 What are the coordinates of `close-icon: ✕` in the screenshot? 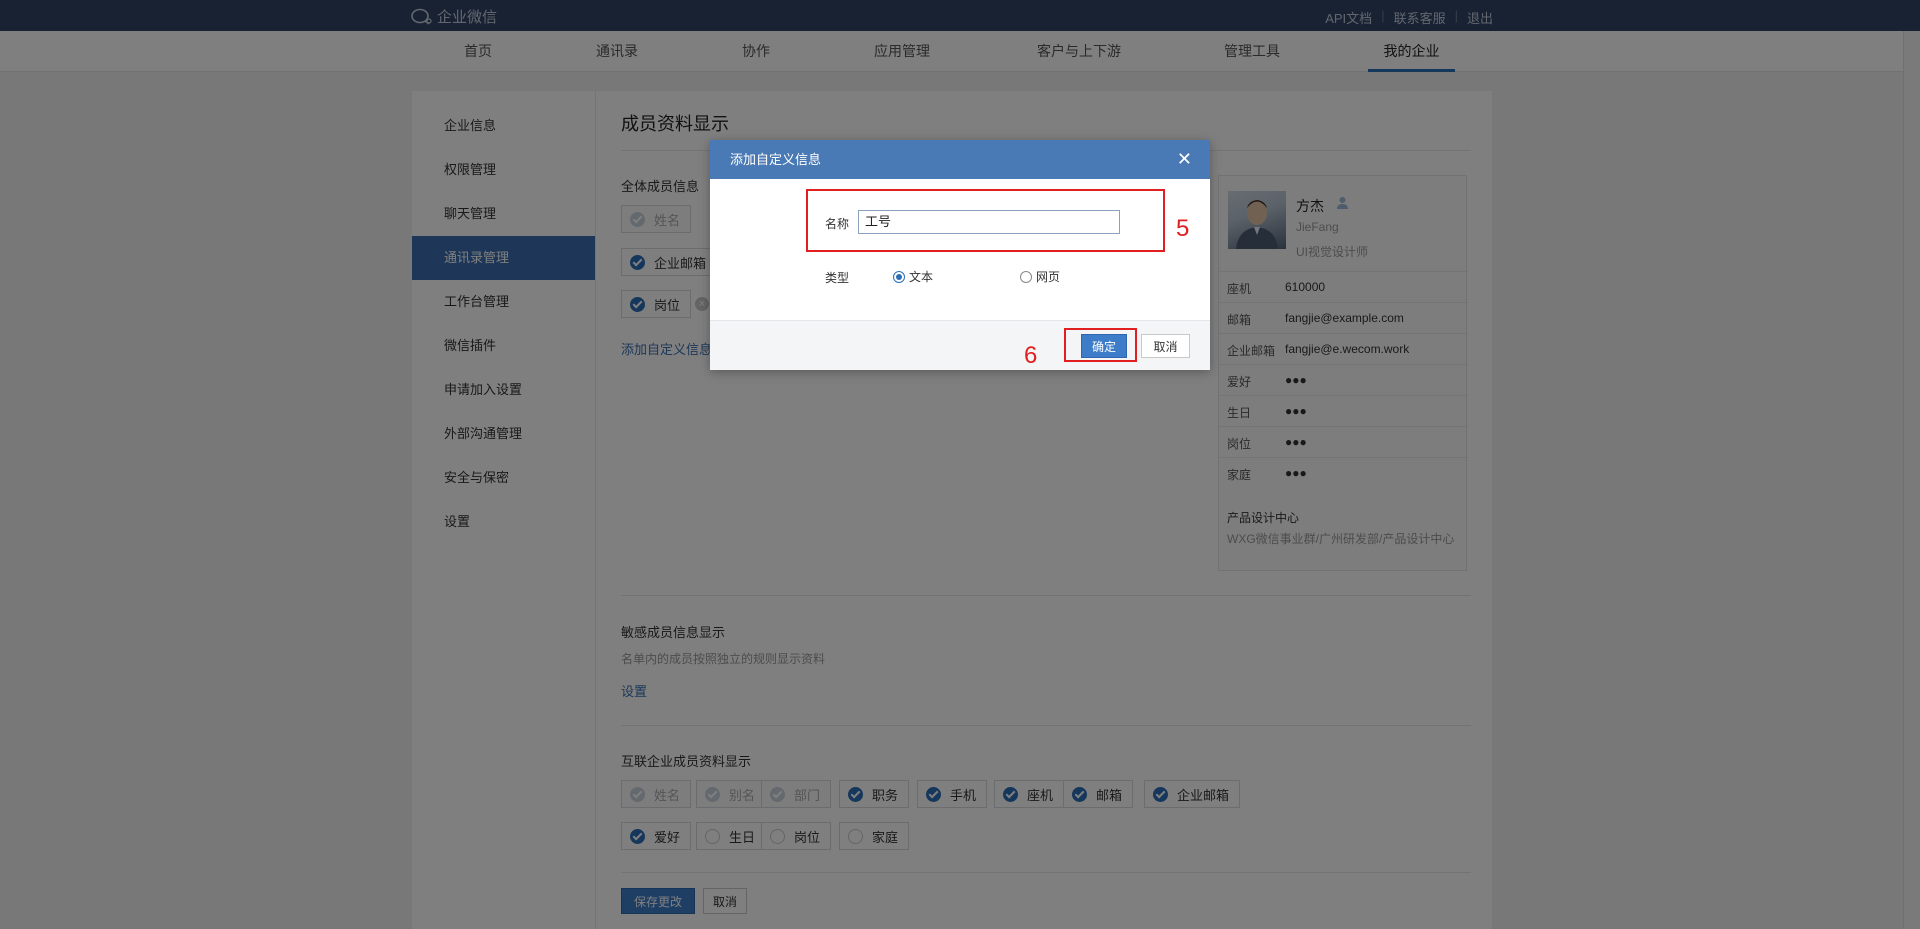 It's located at (1184, 159).